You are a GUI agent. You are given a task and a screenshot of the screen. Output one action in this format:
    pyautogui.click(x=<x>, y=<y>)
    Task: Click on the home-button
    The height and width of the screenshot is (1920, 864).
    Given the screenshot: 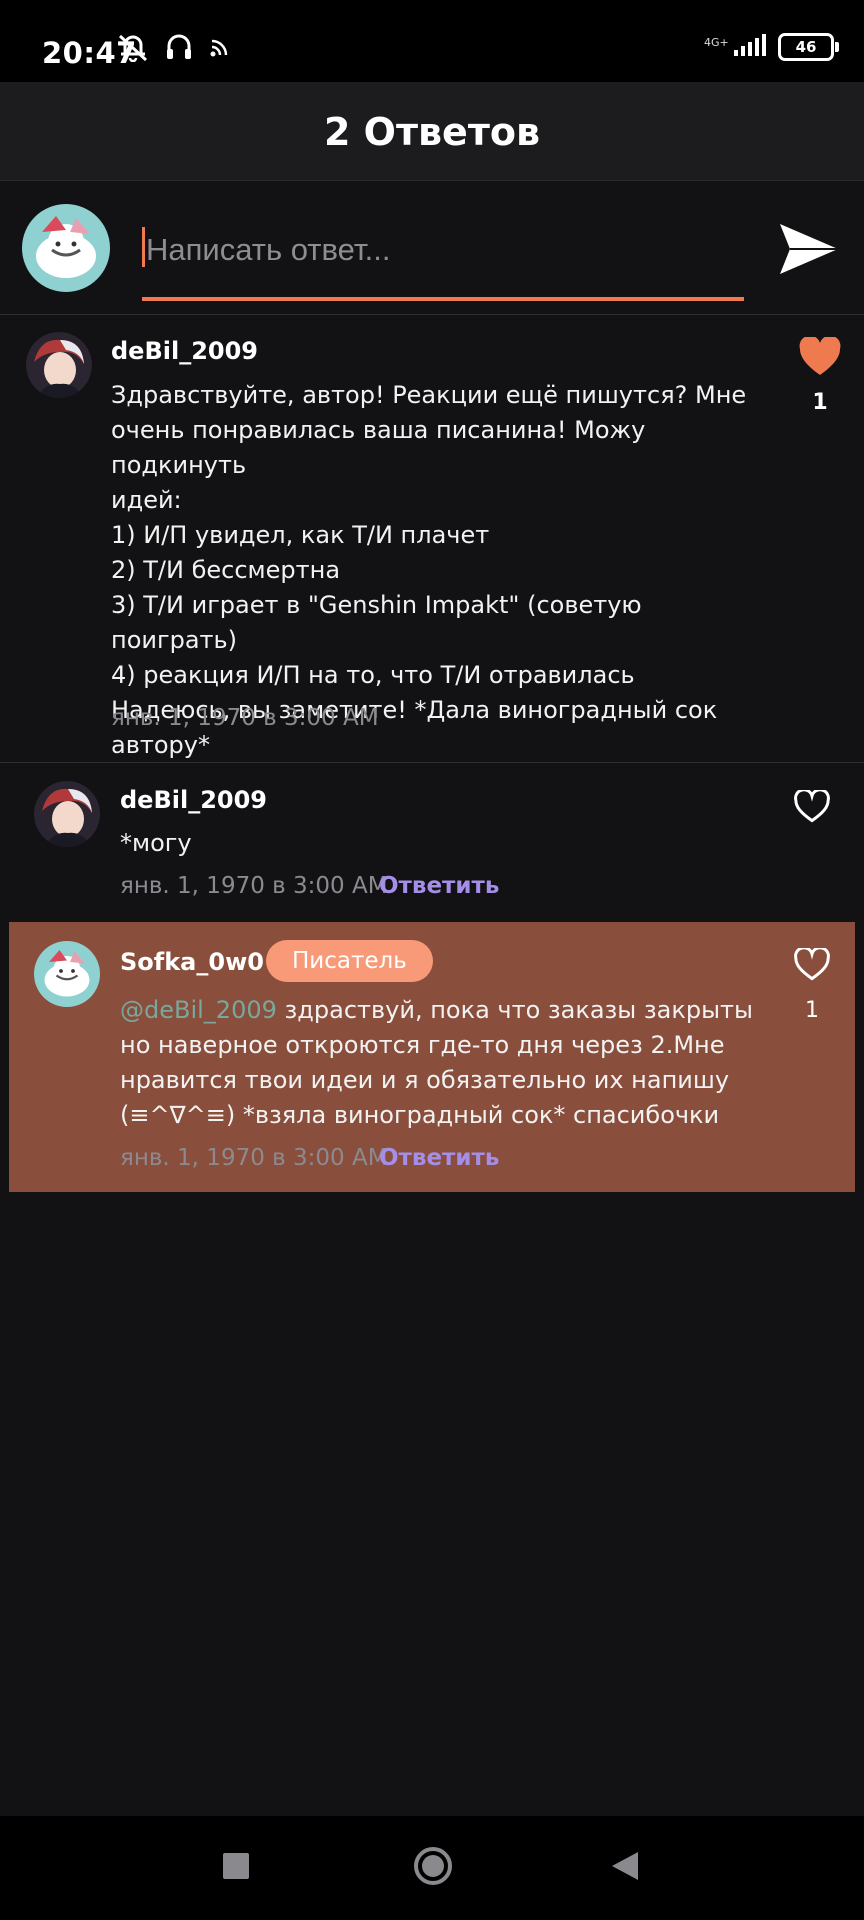 What is the action you would take?
    pyautogui.click(x=433, y=1866)
    